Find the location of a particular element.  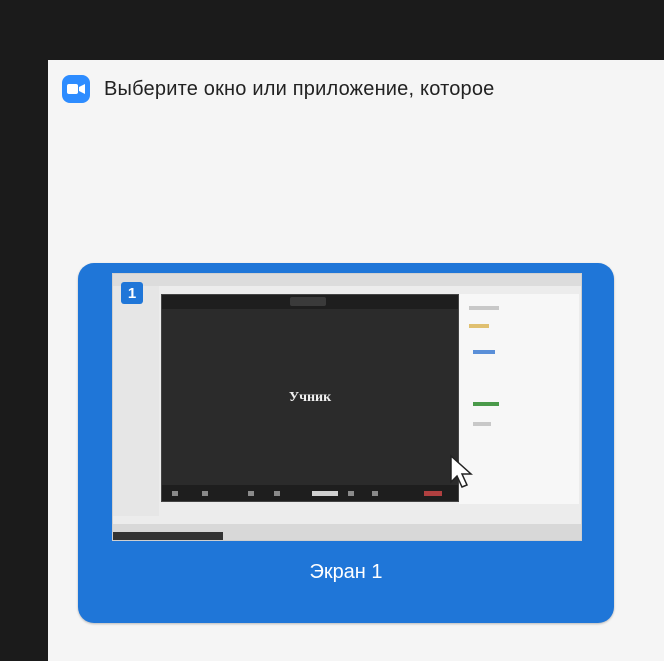

dialog-title: Выберите окно или приложение, которое is located at coordinates (299, 88).